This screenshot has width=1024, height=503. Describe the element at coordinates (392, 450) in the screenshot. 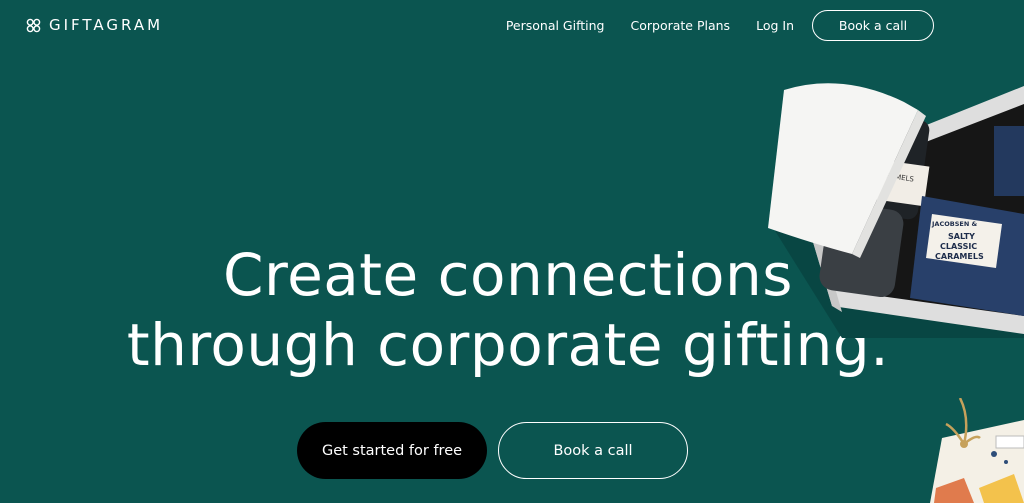

I see `get-started-button: Get started for free` at that location.